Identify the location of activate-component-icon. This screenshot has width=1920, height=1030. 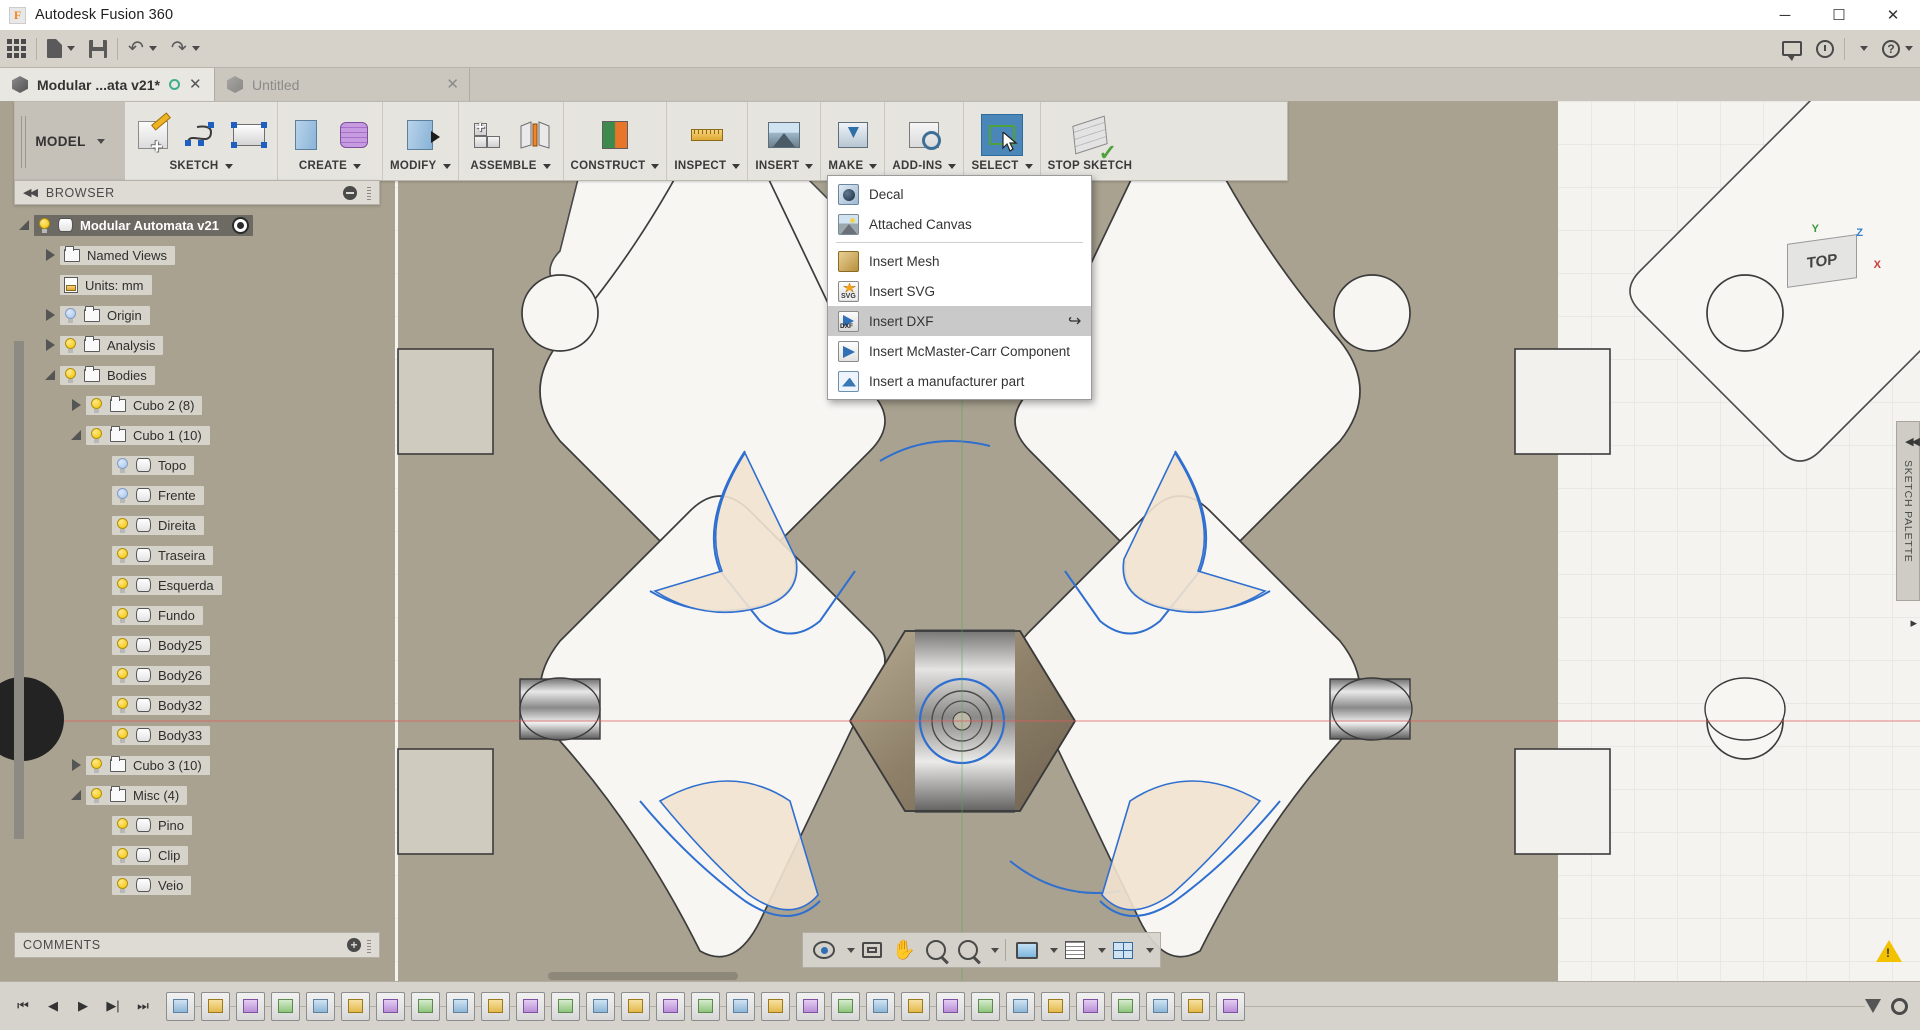
(240, 225).